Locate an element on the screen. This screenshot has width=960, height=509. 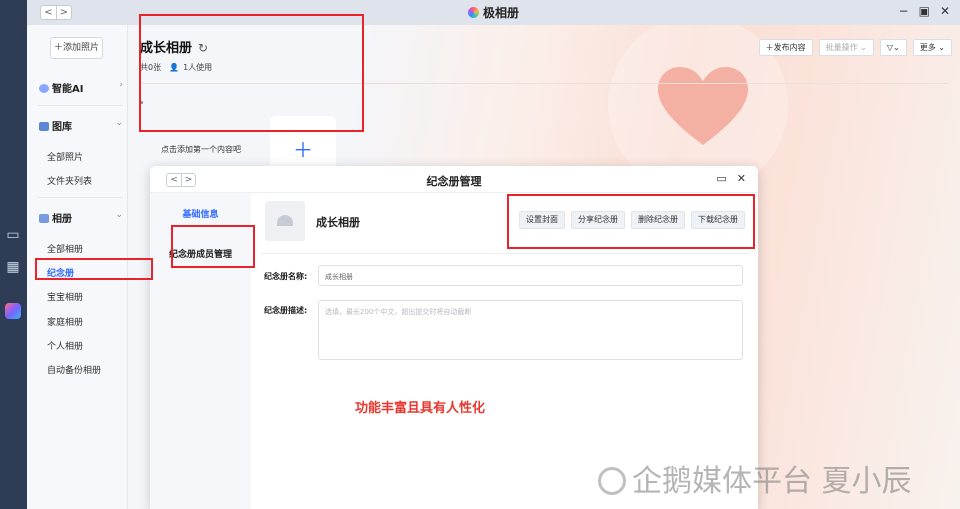
app-title: 极相册 is located at coordinates (493, 12).